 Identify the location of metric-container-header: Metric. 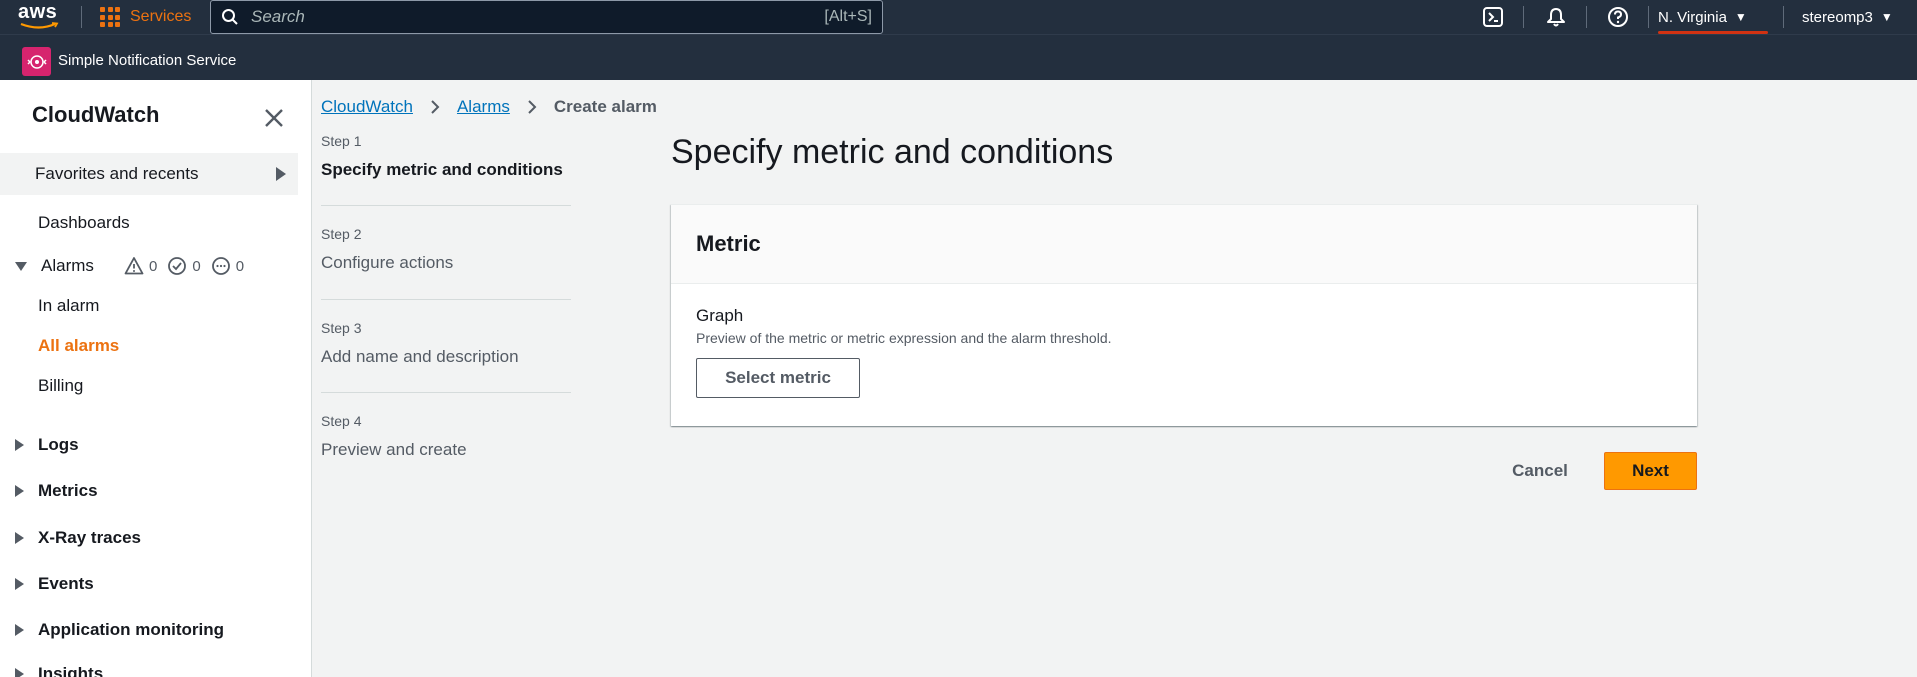
(1184, 244).